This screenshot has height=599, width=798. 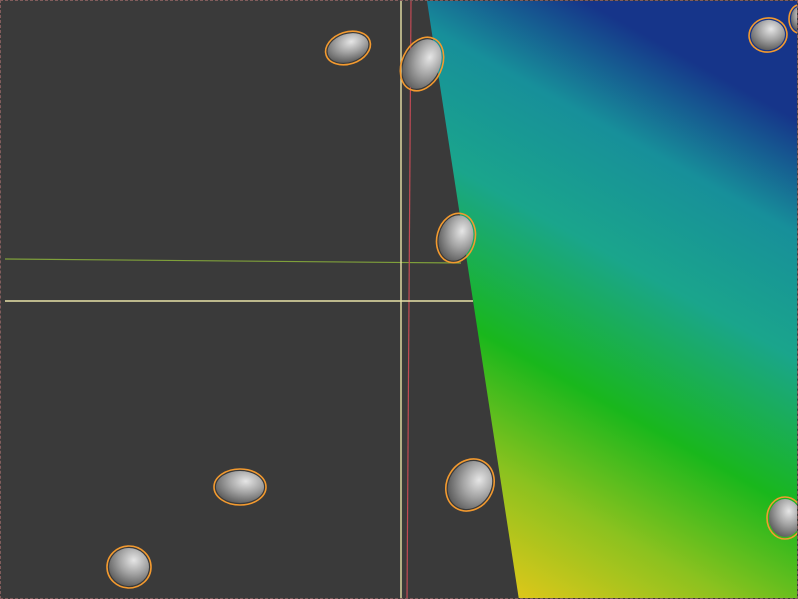 I want to click on y-axis-line, so click(x=409, y=299).